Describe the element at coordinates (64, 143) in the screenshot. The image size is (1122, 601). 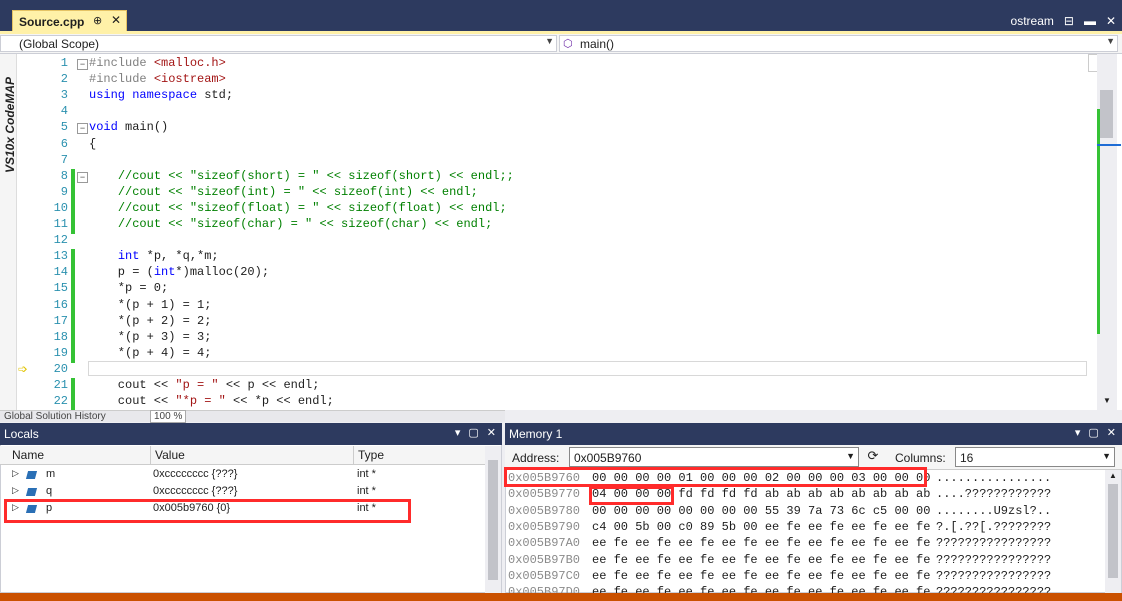
I see `line-number: 6` at that location.